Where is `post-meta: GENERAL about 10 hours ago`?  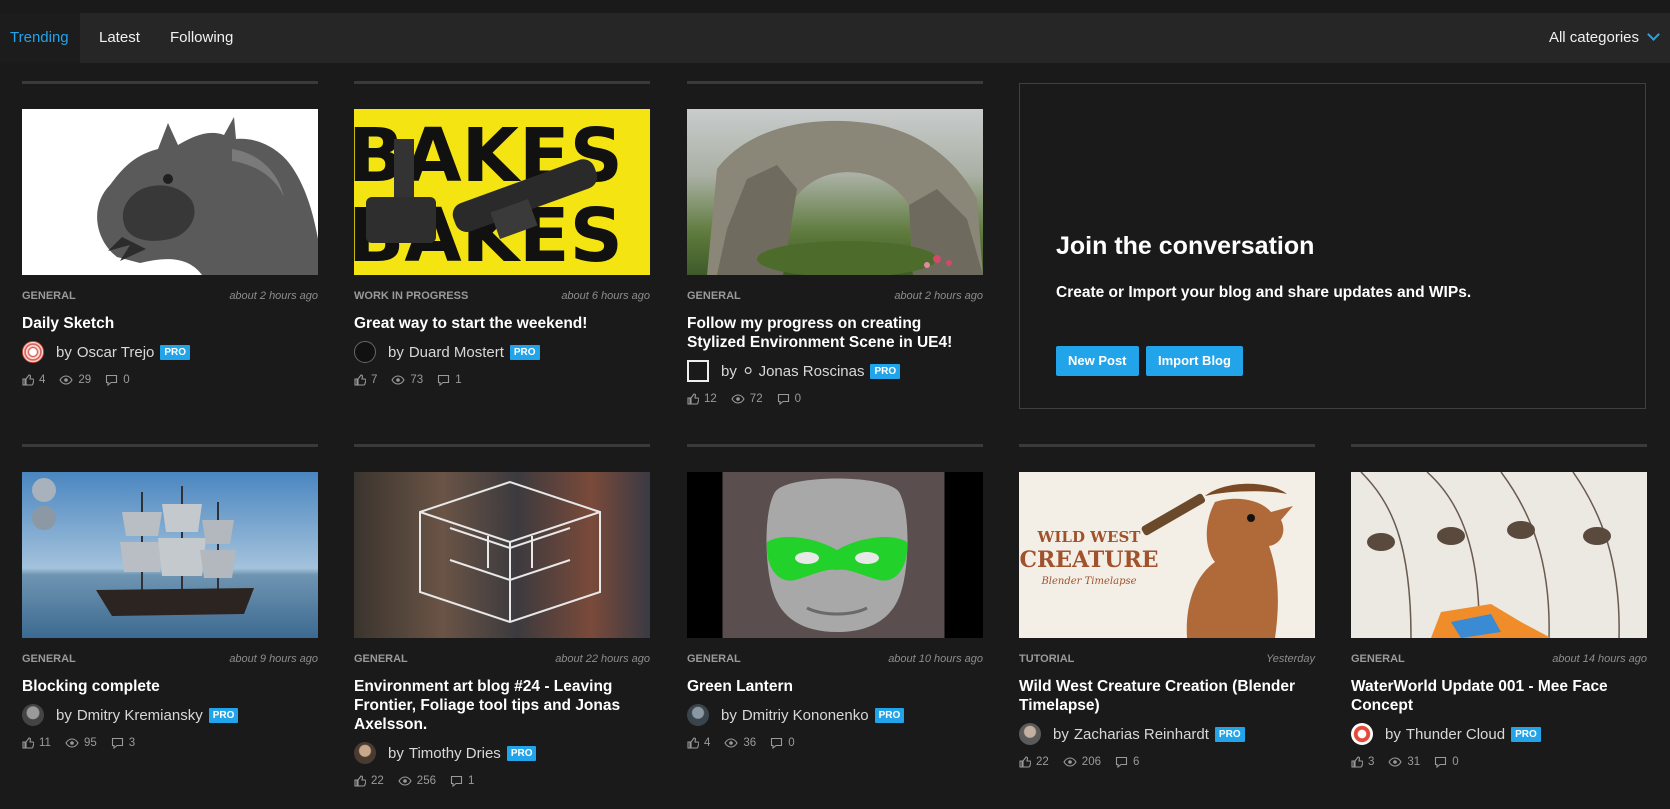 post-meta: GENERAL about 10 hours ago is located at coordinates (835, 660).